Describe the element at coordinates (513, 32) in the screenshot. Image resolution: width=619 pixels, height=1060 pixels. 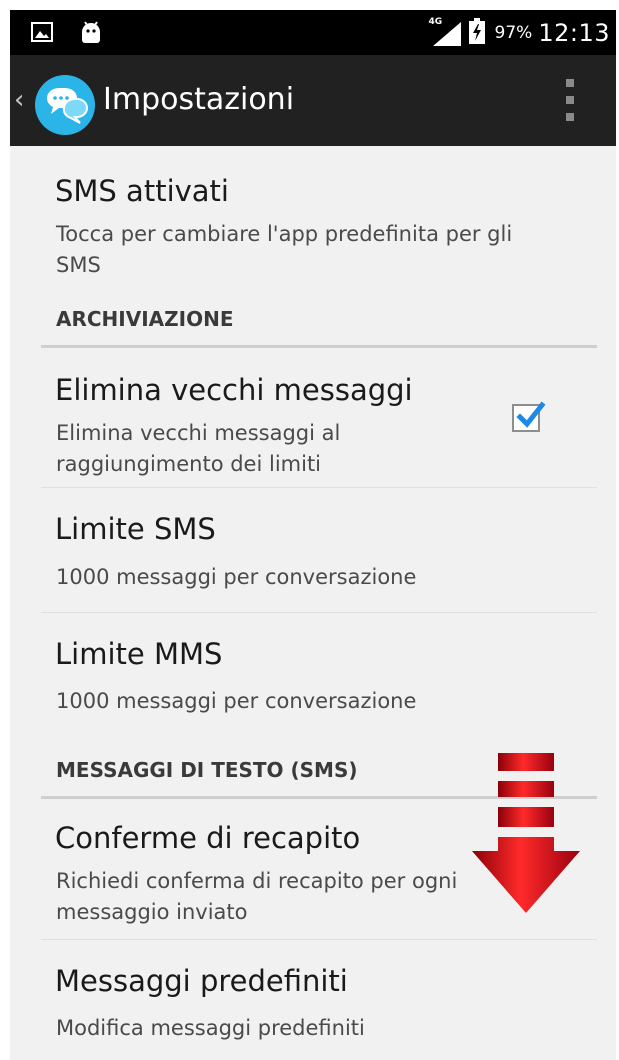
I see `battery-percent: 97%` at that location.